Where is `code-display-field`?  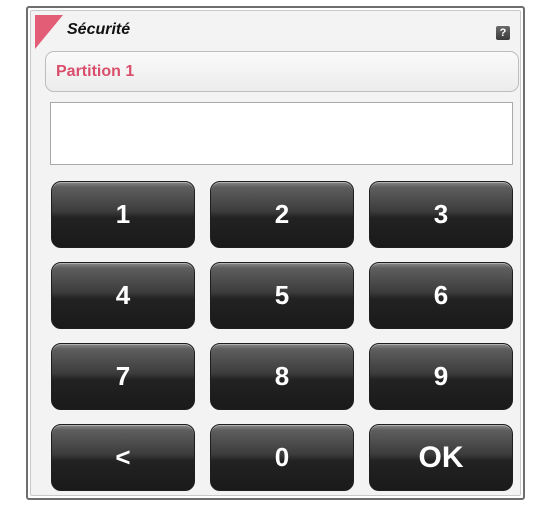
code-display-field is located at coordinates (281, 133).